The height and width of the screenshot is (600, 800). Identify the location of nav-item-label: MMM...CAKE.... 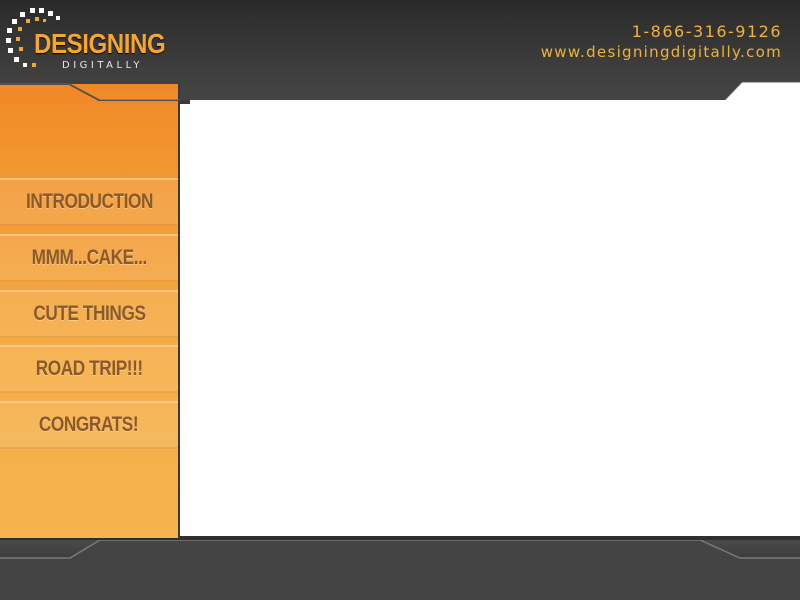
(89, 257).